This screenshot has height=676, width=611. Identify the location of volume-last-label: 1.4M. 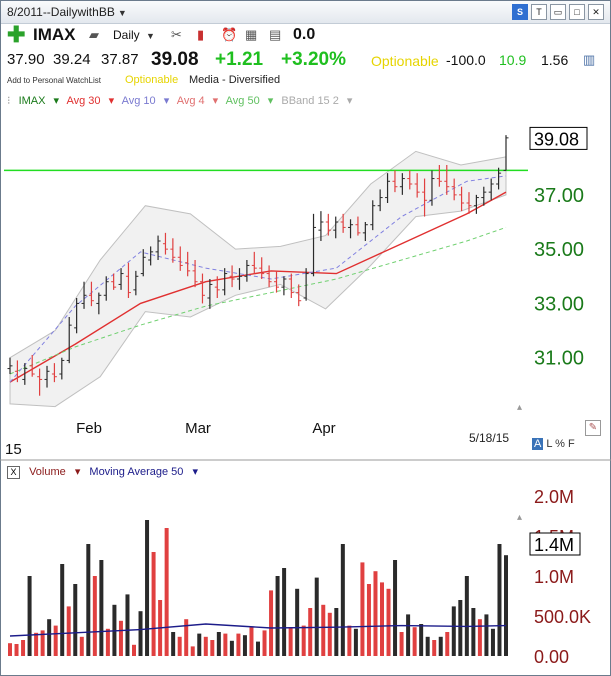
(554, 545).